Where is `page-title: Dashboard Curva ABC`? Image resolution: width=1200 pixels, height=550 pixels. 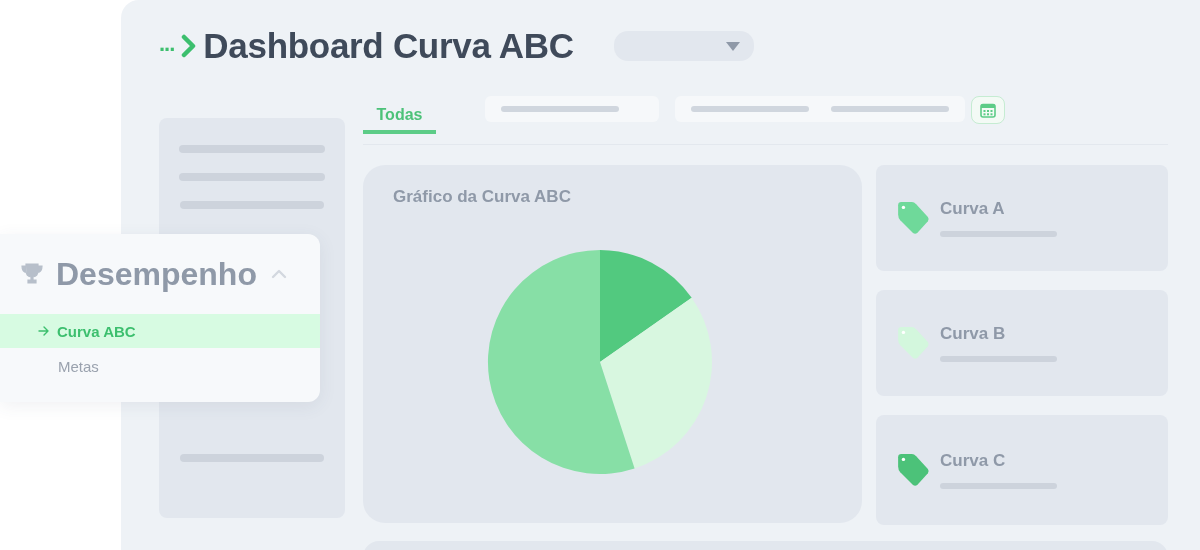
page-title: Dashboard Curva ABC is located at coordinates (388, 46).